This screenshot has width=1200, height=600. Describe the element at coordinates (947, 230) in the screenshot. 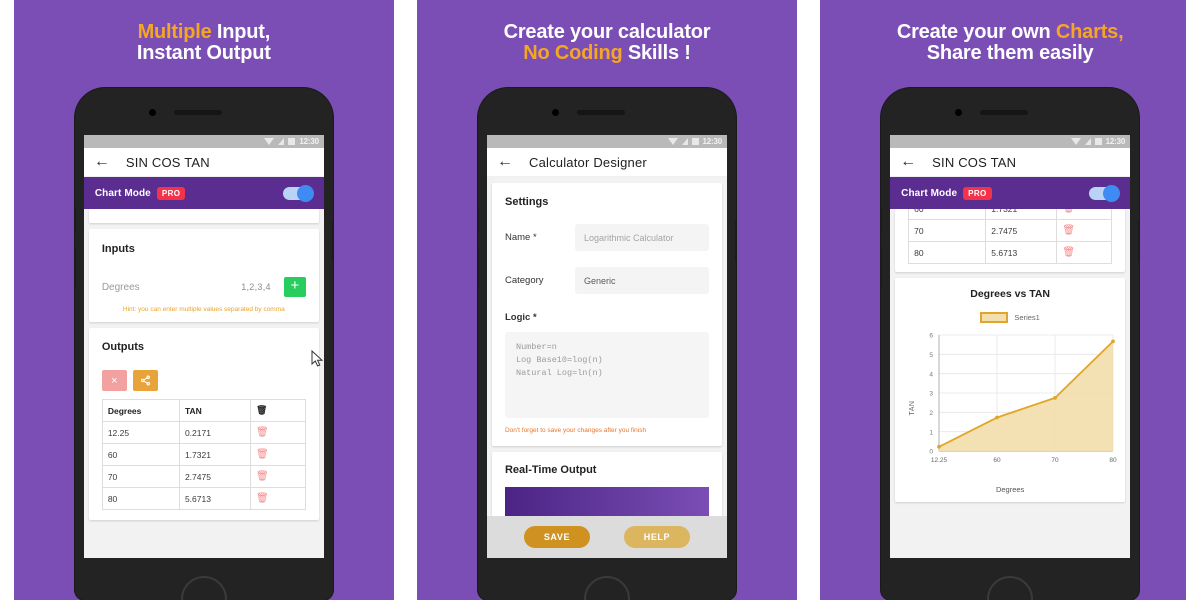

I see `cell-degrees: 70` at that location.